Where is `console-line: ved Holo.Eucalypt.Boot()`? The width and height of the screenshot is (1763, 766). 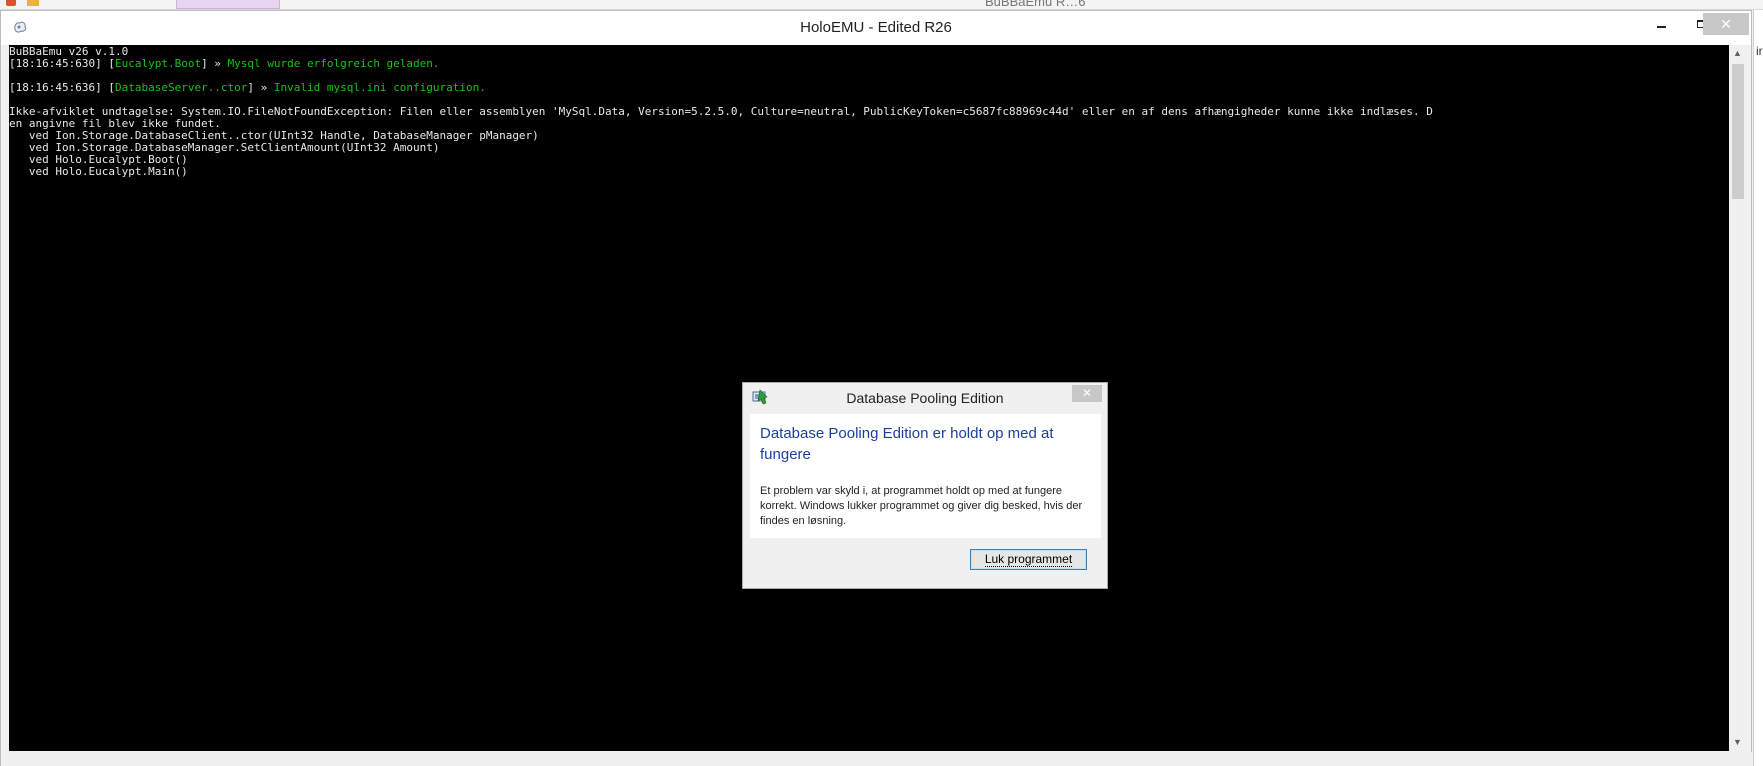
console-line: ved Holo.Eucalypt.Boot() is located at coordinates (869, 160).